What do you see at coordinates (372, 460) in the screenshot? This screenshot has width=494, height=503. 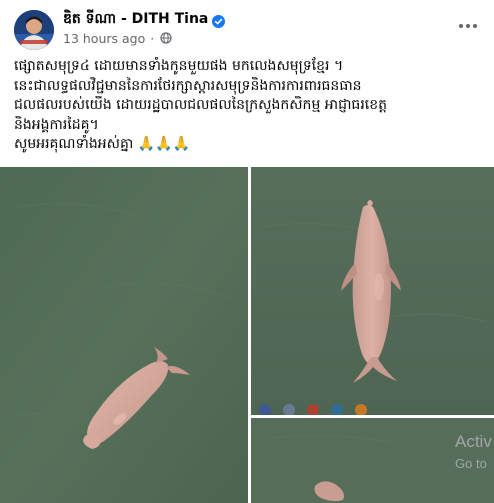 I see `photo-dolphin-bottom: Activ Go to` at bounding box center [372, 460].